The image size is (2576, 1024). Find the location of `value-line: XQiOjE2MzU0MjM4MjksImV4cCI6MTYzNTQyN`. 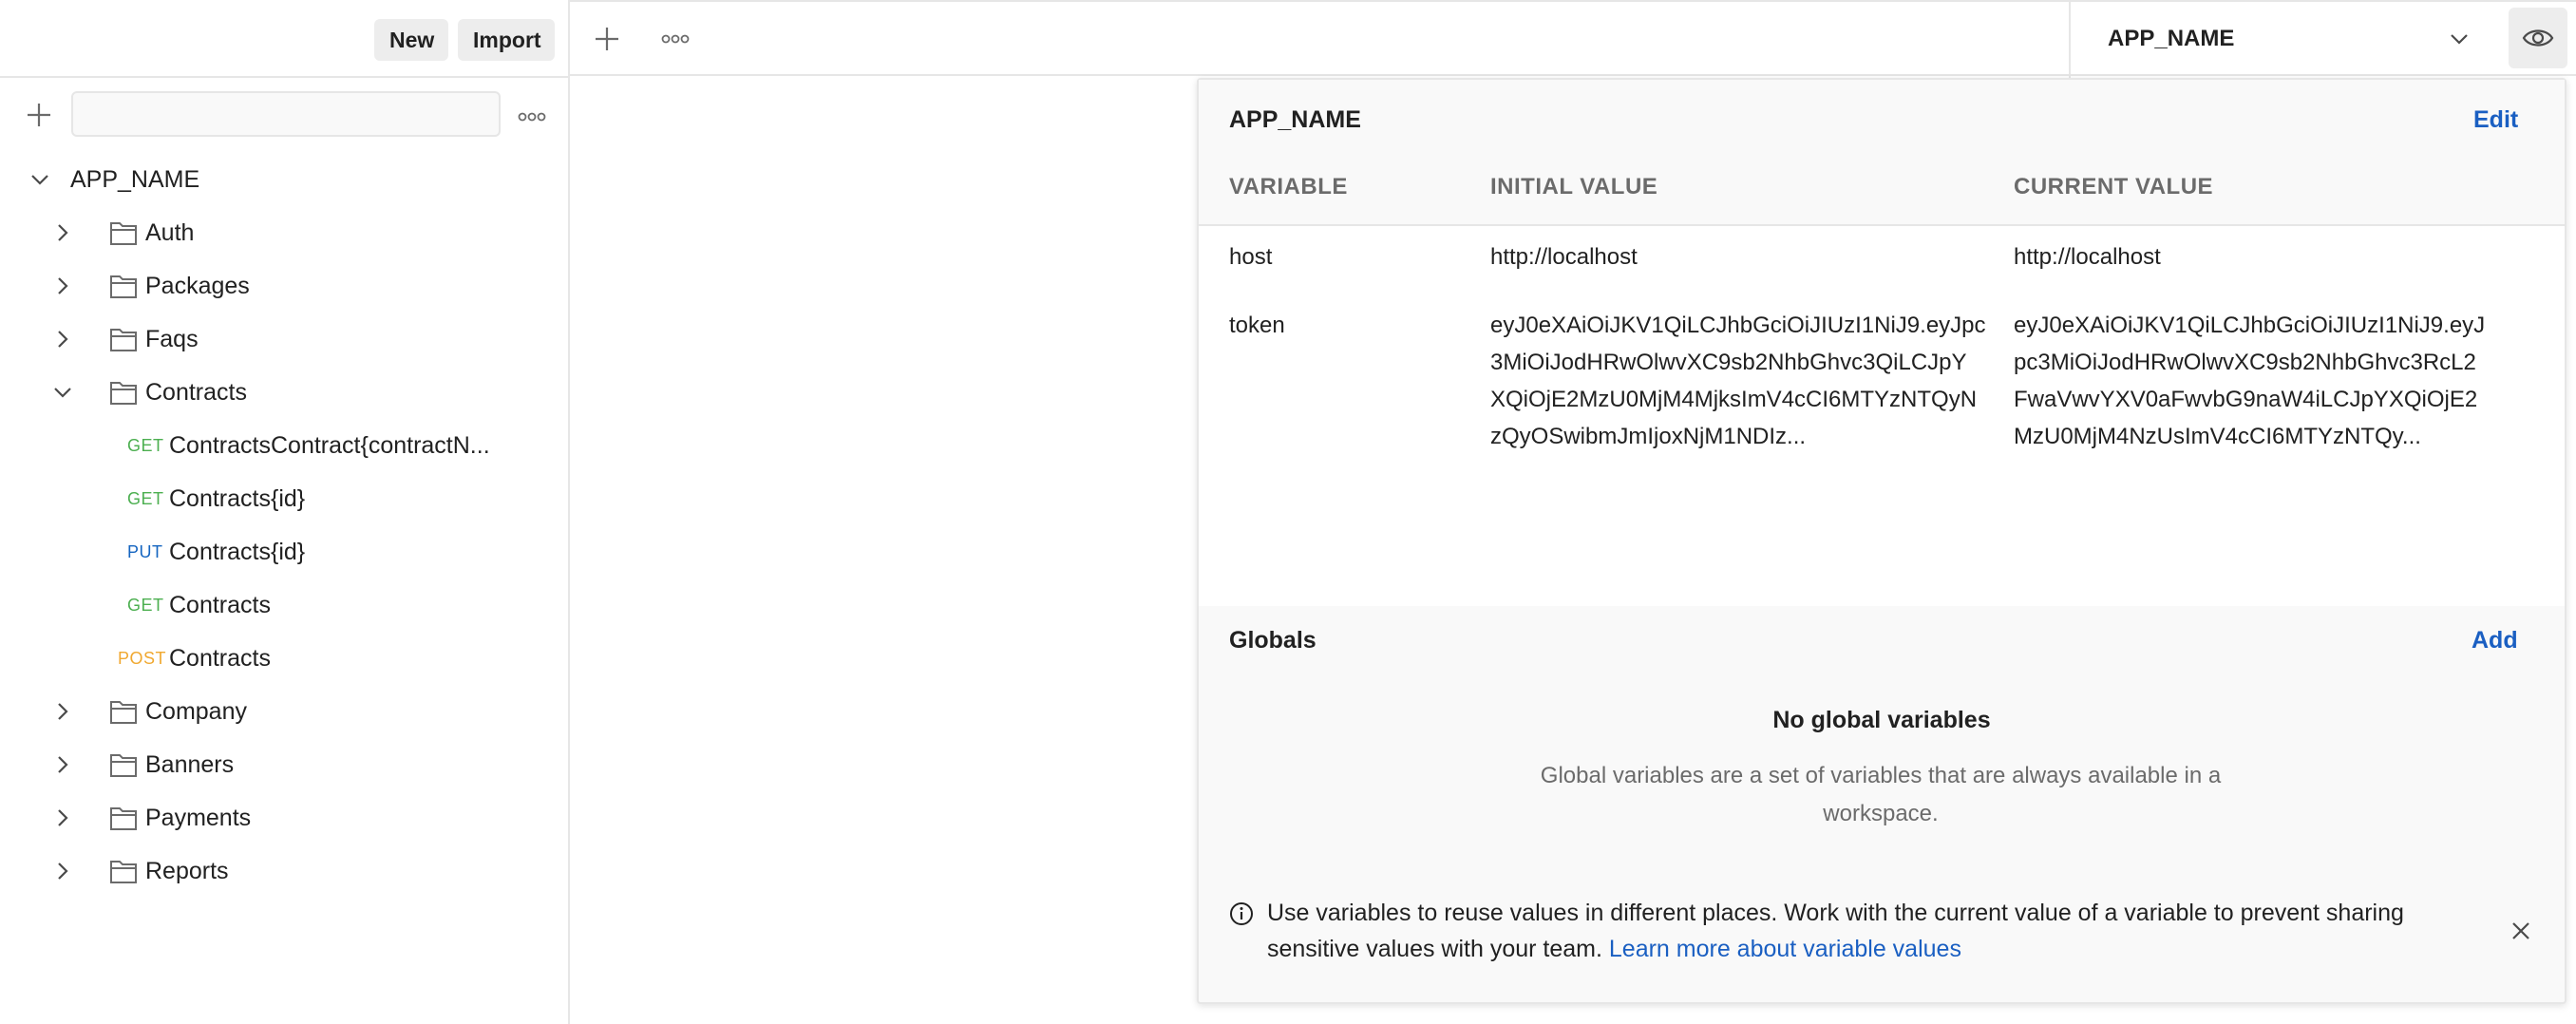

value-line: XQiOjE2MzU0MjM4MjksImV4cCI6MTYzNTQyN is located at coordinates (1734, 399).